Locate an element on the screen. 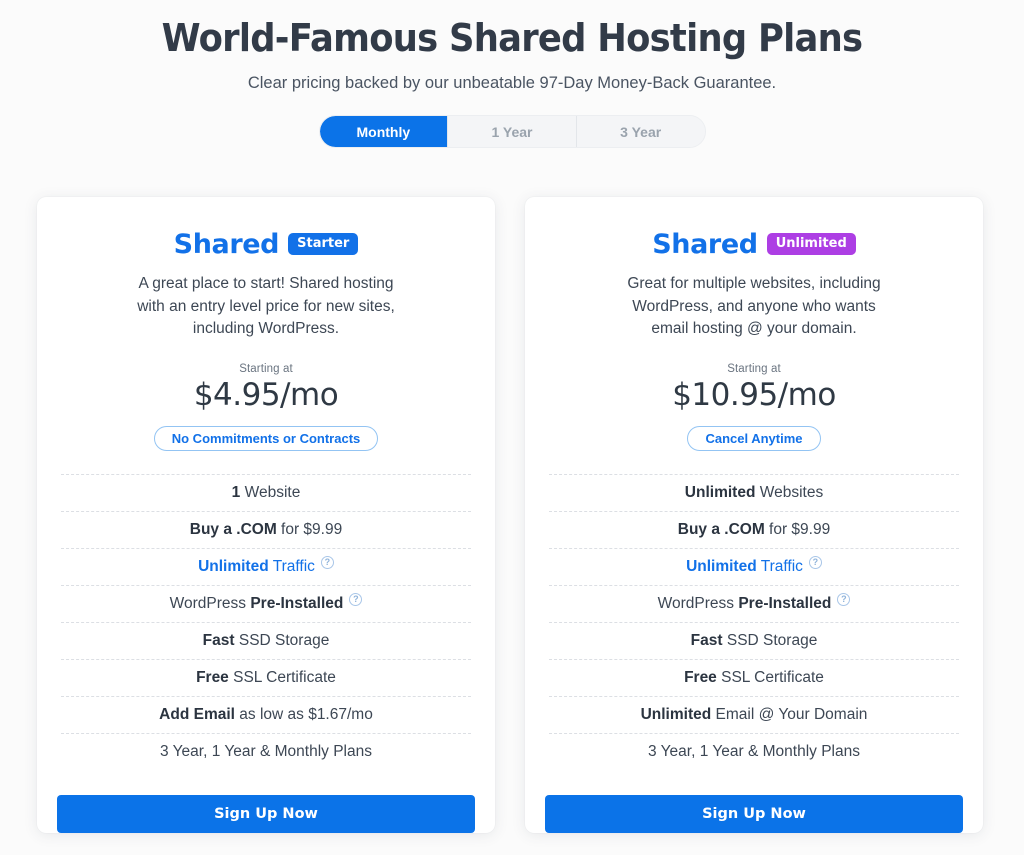 This screenshot has width=1024, height=855. plan-header: Shared Starter is located at coordinates (266, 244).